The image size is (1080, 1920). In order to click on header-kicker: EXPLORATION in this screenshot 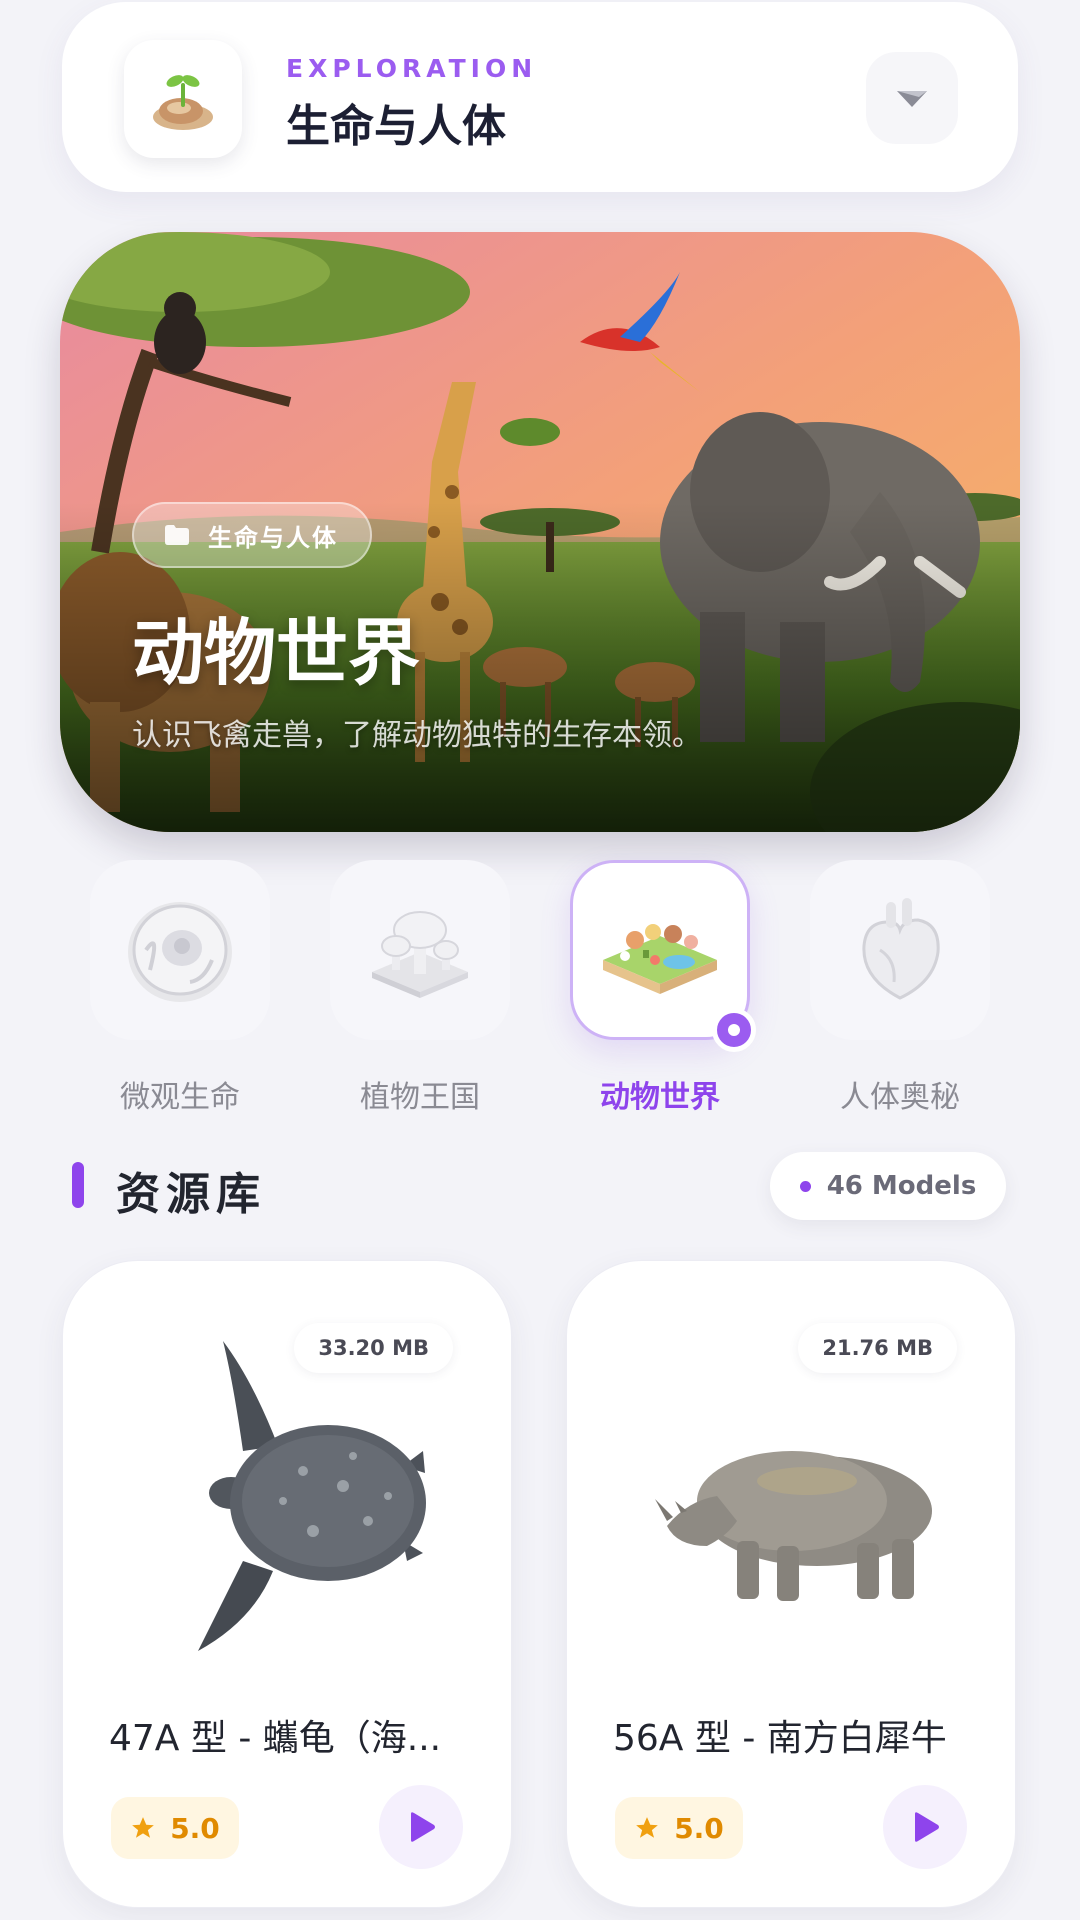, I will do `click(412, 68)`.